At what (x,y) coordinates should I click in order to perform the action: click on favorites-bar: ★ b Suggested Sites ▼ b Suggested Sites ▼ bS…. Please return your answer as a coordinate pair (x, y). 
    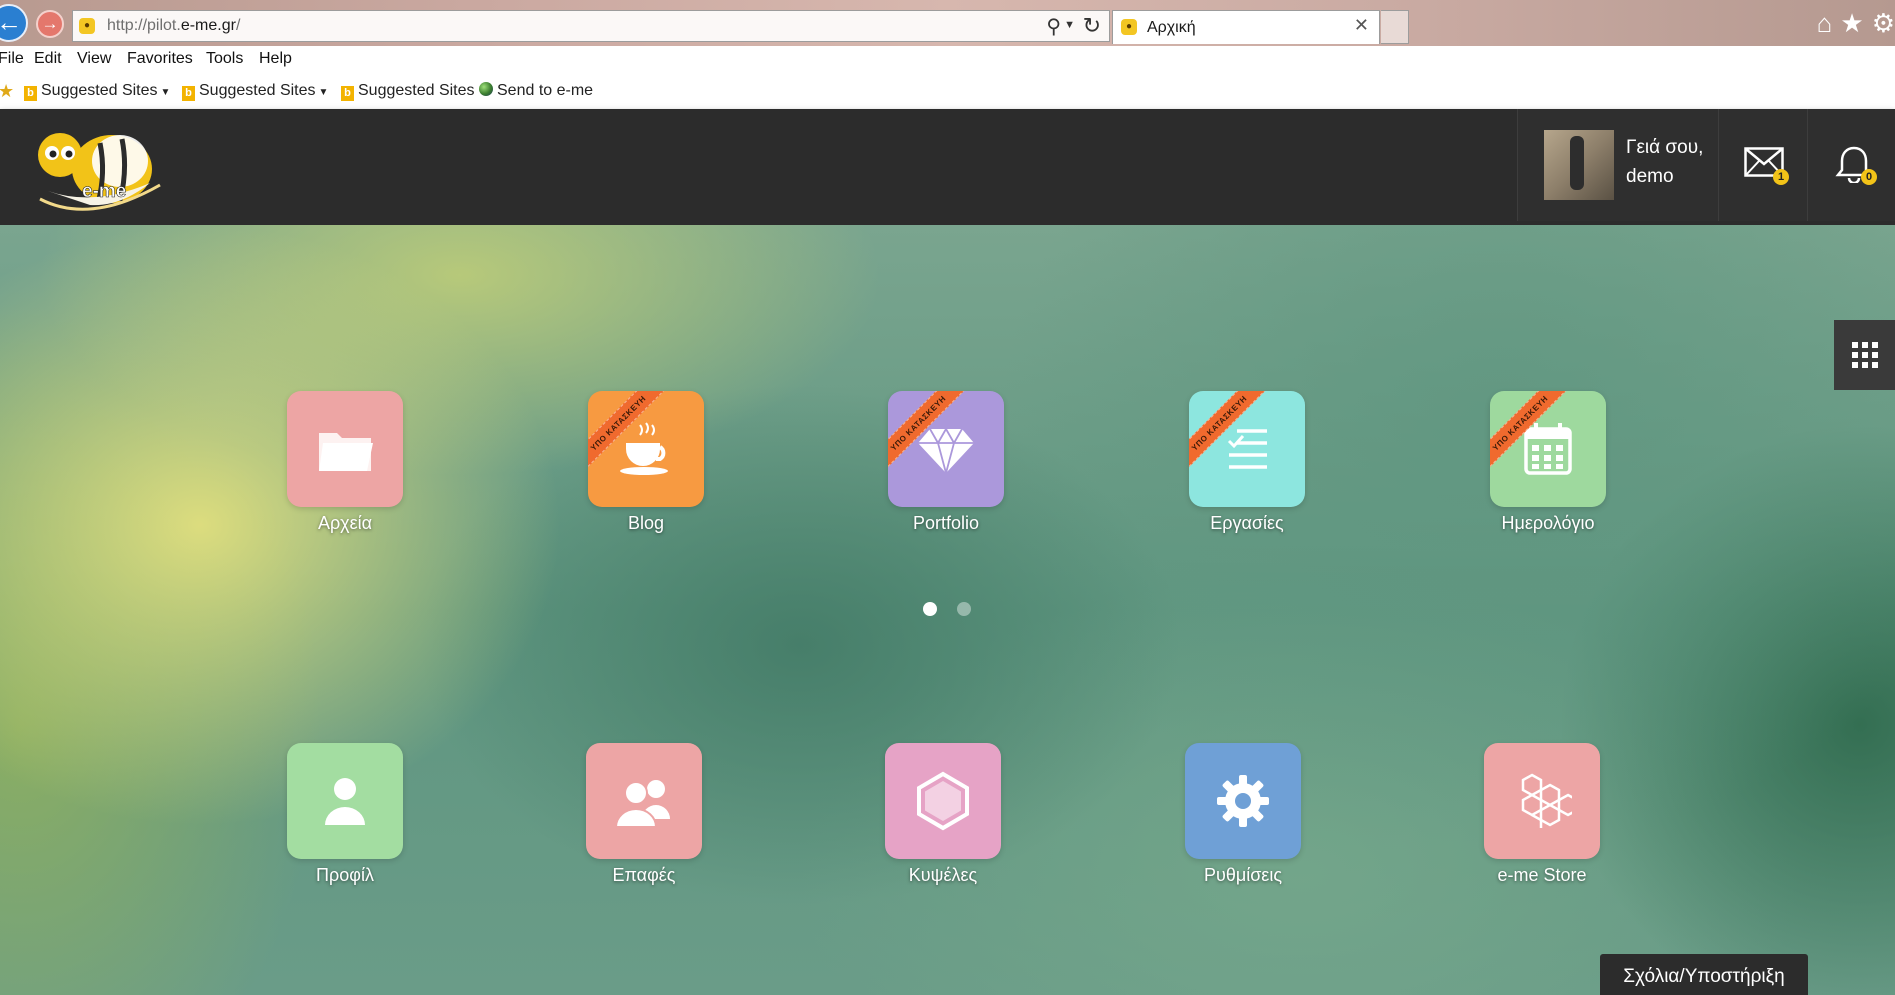
    Looking at the image, I should click on (947, 91).